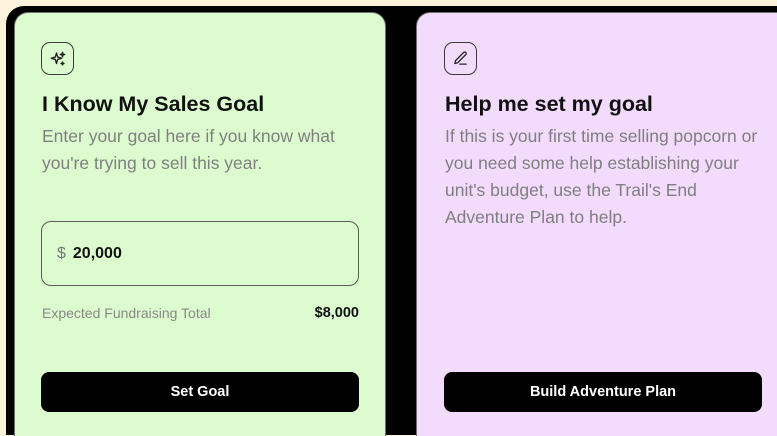  I want to click on sparkles-icon, so click(57, 58).